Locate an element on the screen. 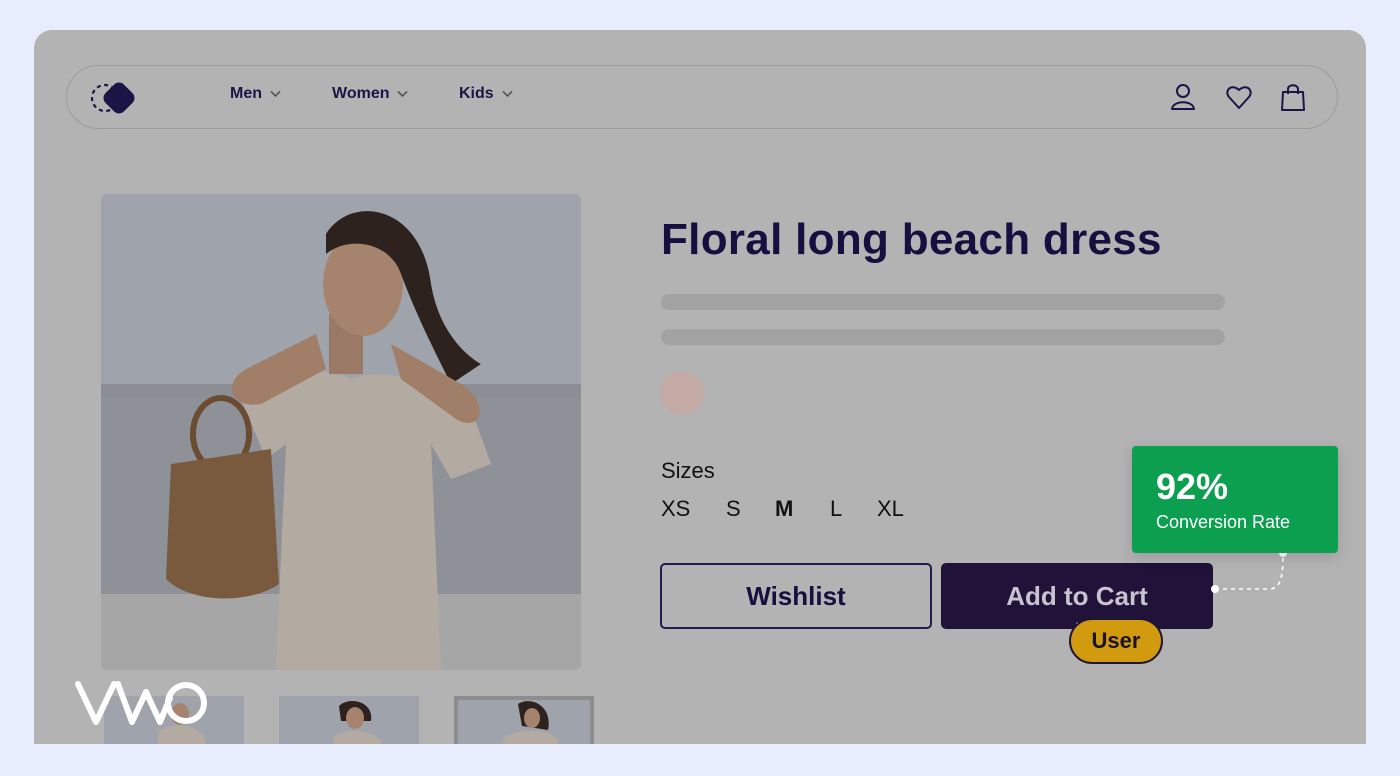  bag-icon is located at coordinates (1293, 97).